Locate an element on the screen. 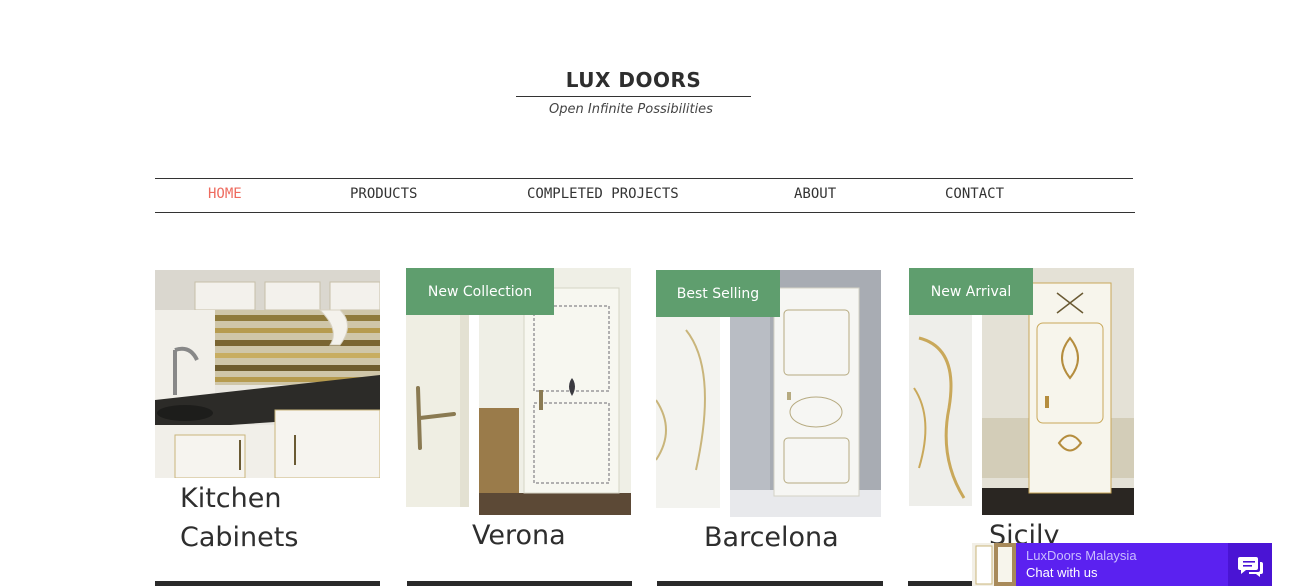 This screenshot has width=1292, height=586. nav-item-contact: CONTACT is located at coordinates (974, 194).